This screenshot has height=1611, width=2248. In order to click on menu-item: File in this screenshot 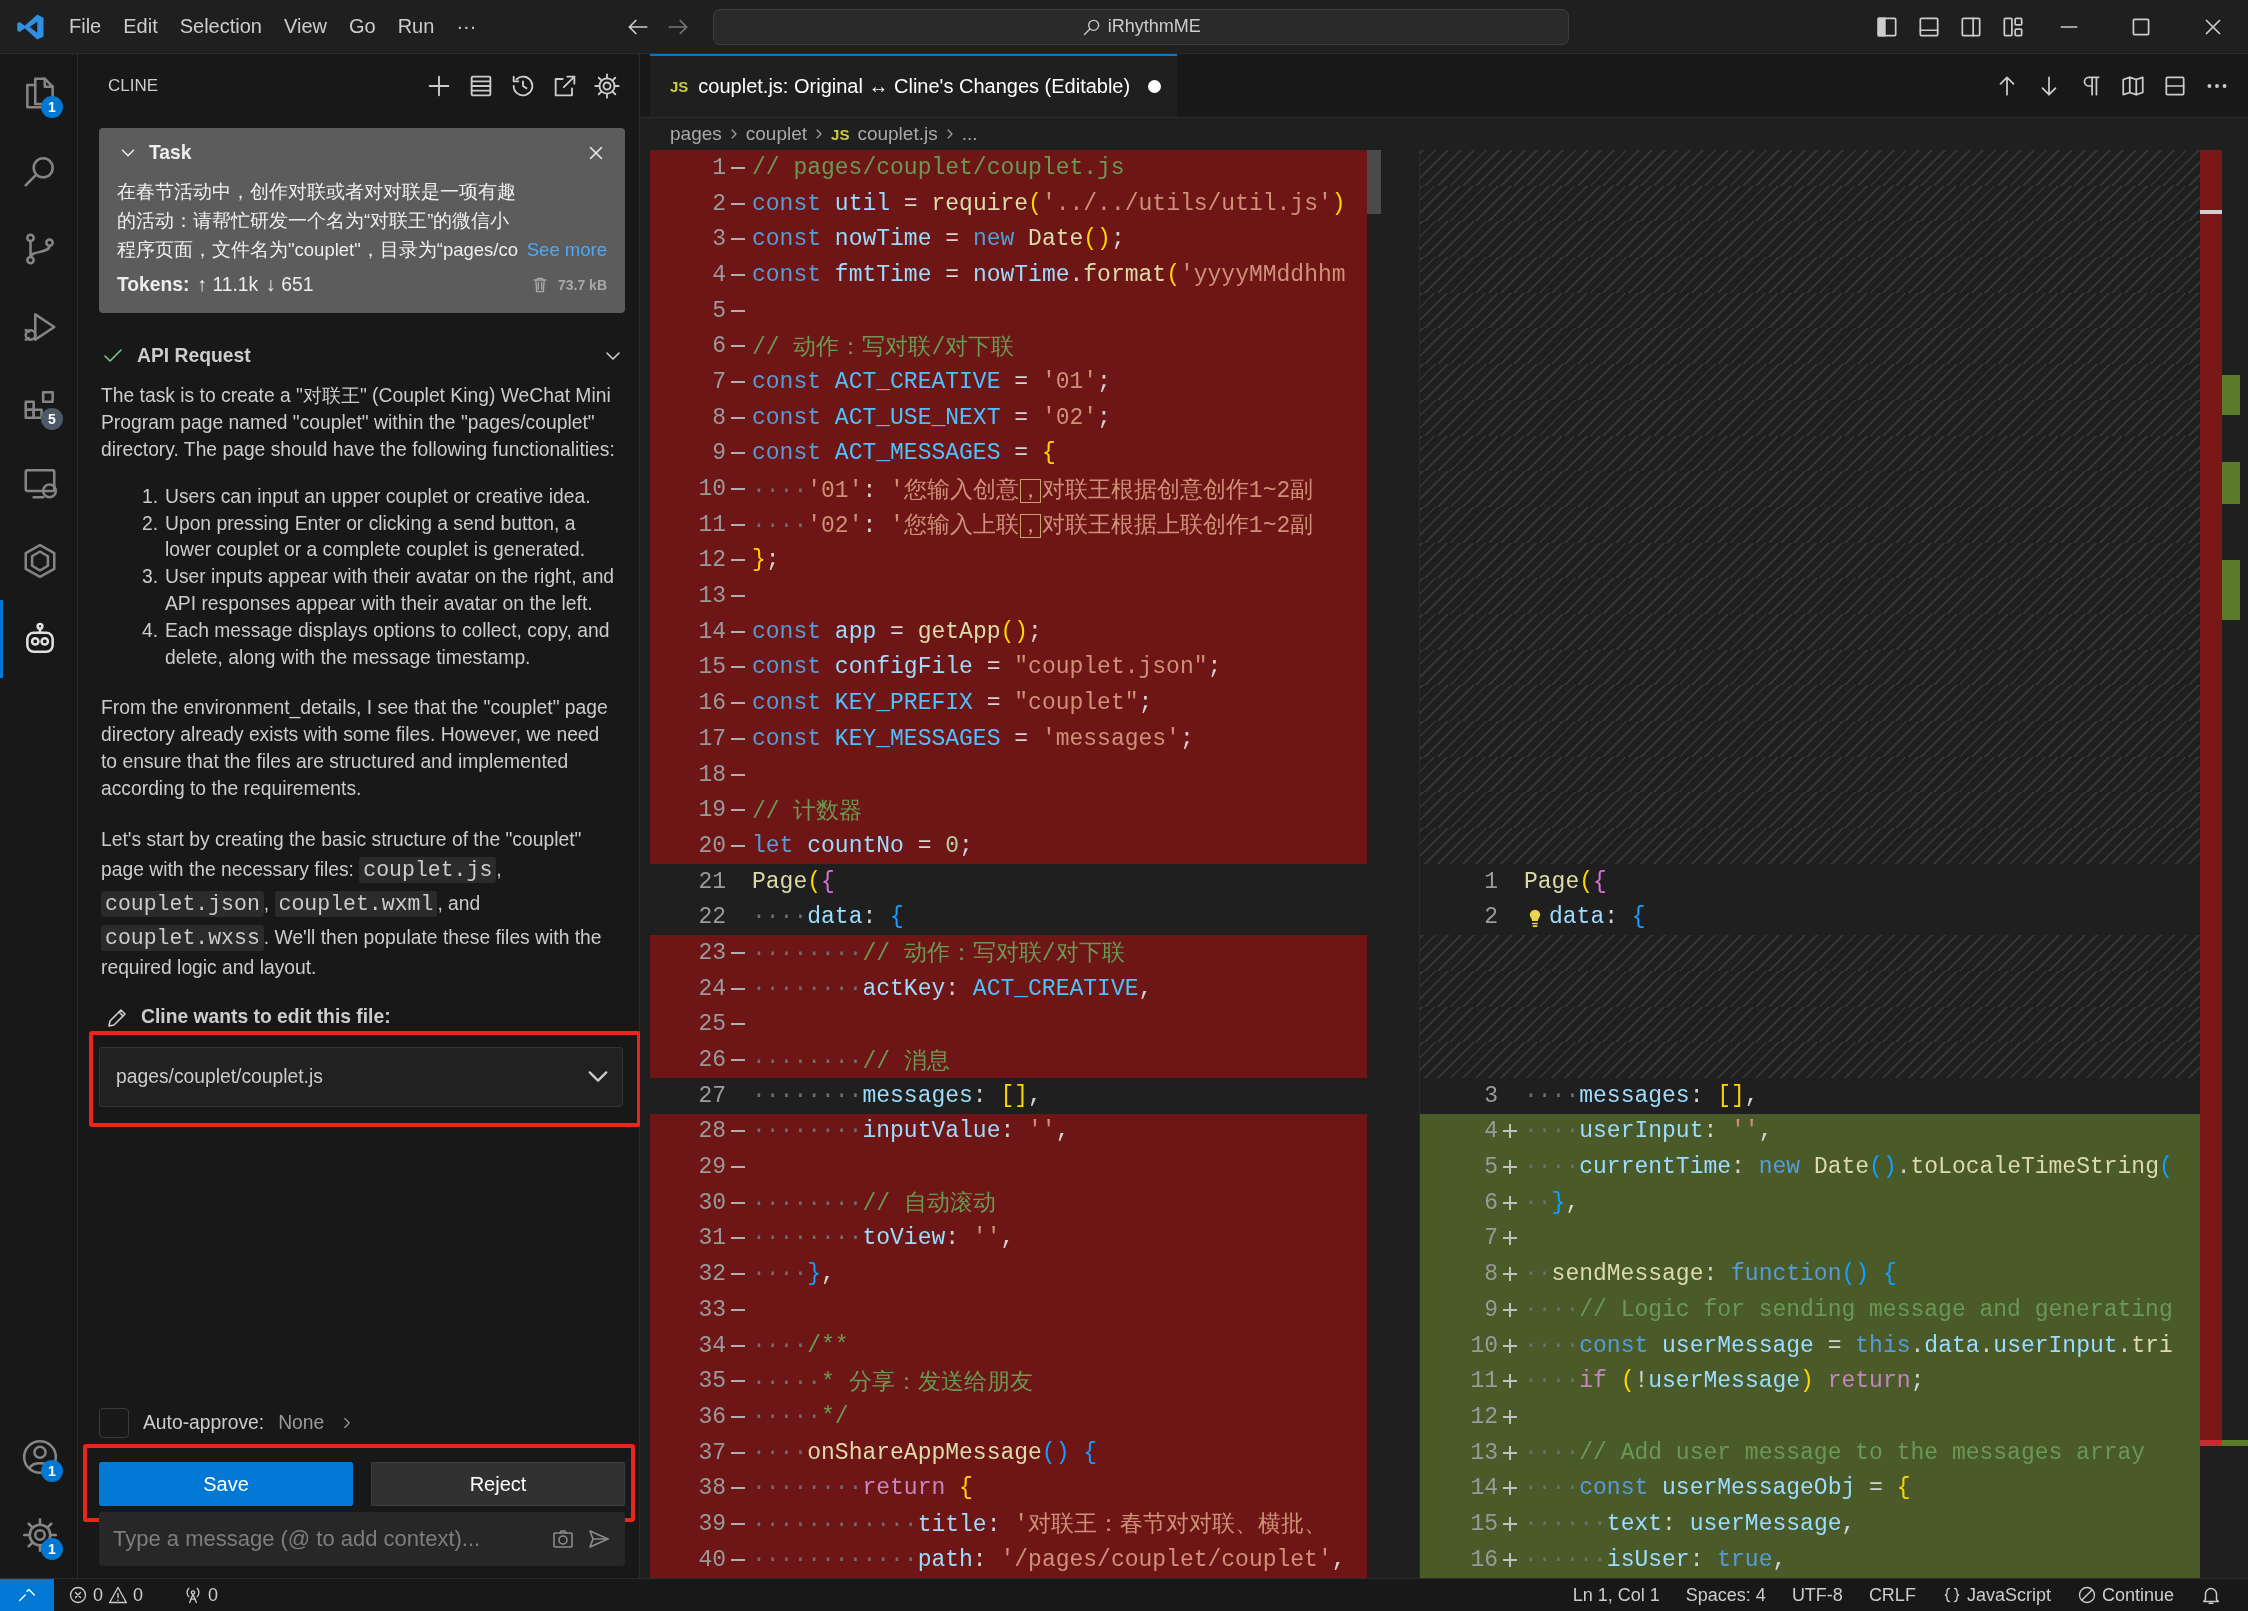, I will do `click(85, 26)`.